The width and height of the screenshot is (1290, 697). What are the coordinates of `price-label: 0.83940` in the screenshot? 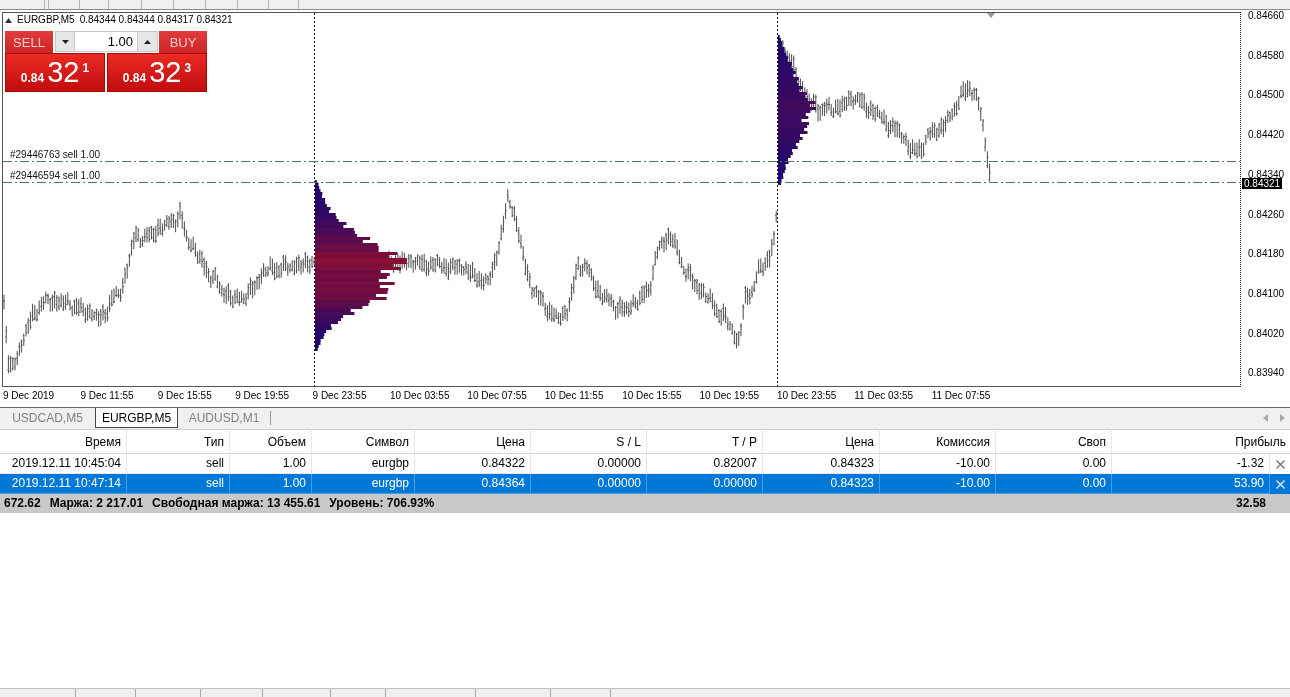 It's located at (1266, 373).